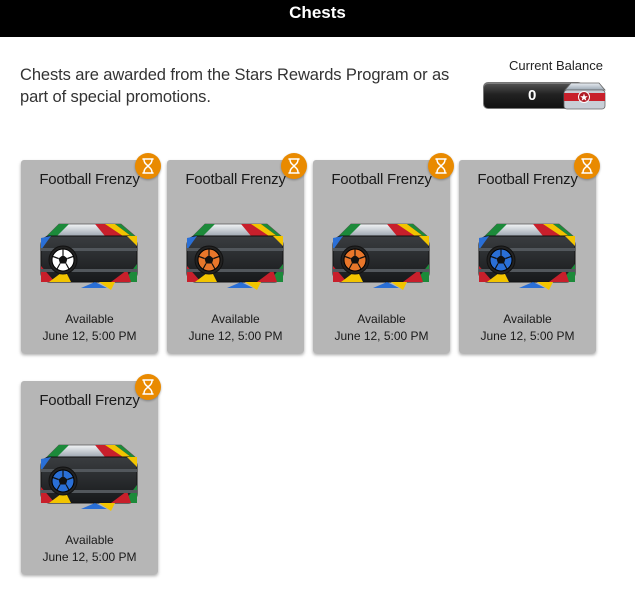  Describe the element at coordinates (556, 65) in the screenshot. I see `balance-label: Current Balance` at that location.